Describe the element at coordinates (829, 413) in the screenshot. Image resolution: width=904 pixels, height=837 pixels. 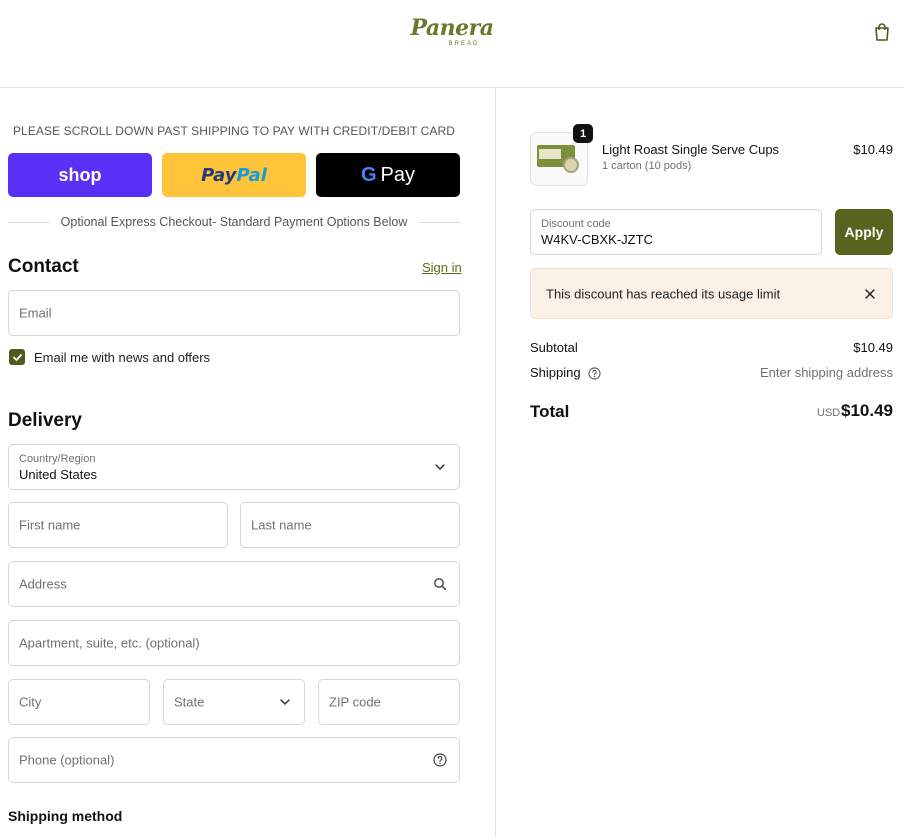
I see `total-currency: USD` at that location.